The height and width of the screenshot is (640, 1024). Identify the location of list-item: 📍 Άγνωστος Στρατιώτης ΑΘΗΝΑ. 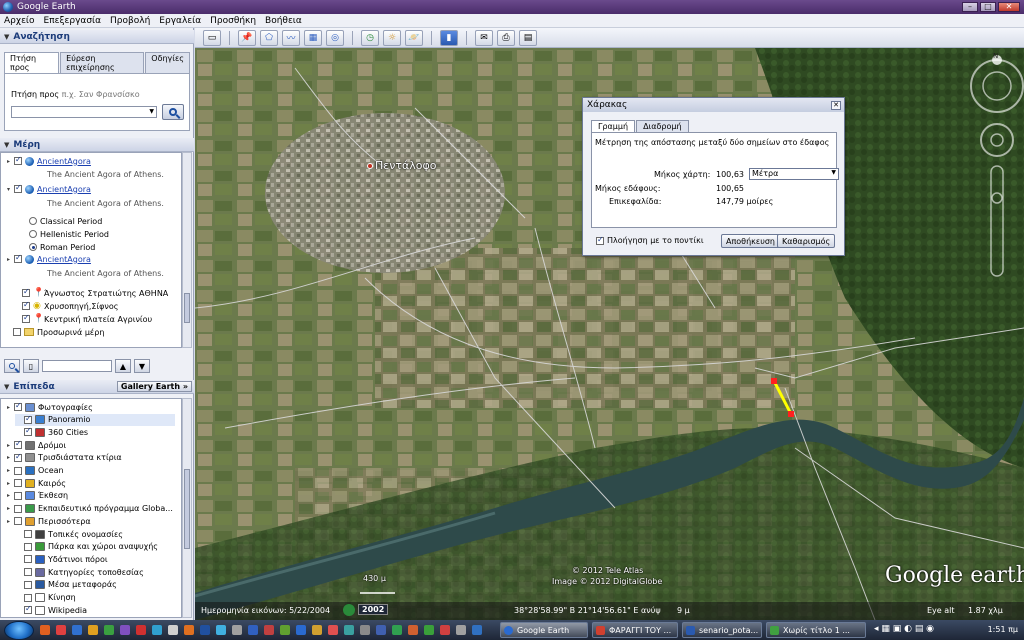
(95, 293).